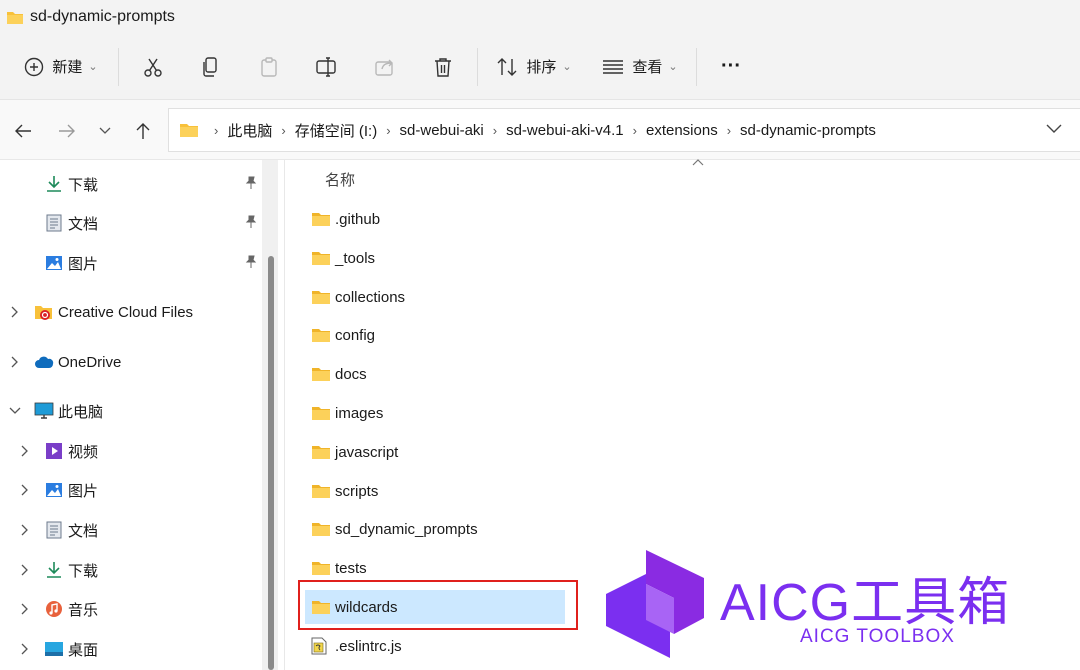 This screenshot has width=1080, height=670. What do you see at coordinates (435, 646) in the screenshot?
I see `file-row: .eslintrc.js` at bounding box center [435, 646].